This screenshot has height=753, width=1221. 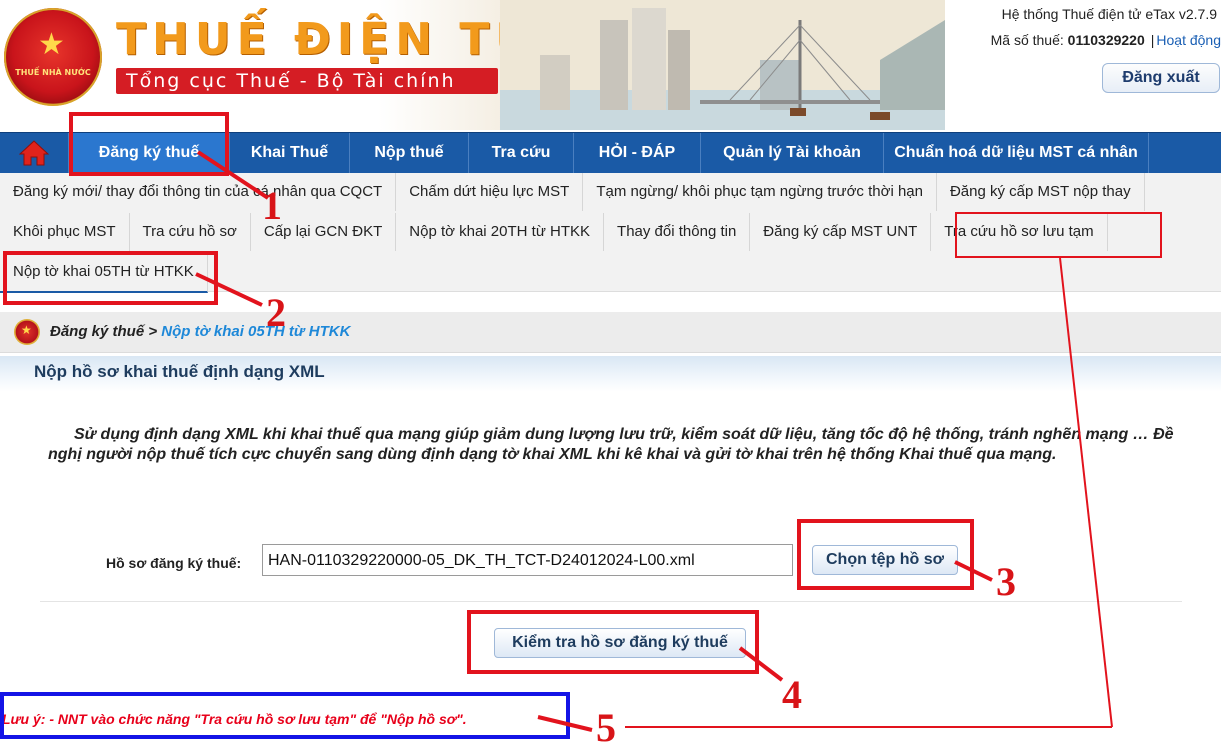 I want to click on file-label: Hồ sơ đăng ký thuế:, so click(x=174, y=563).